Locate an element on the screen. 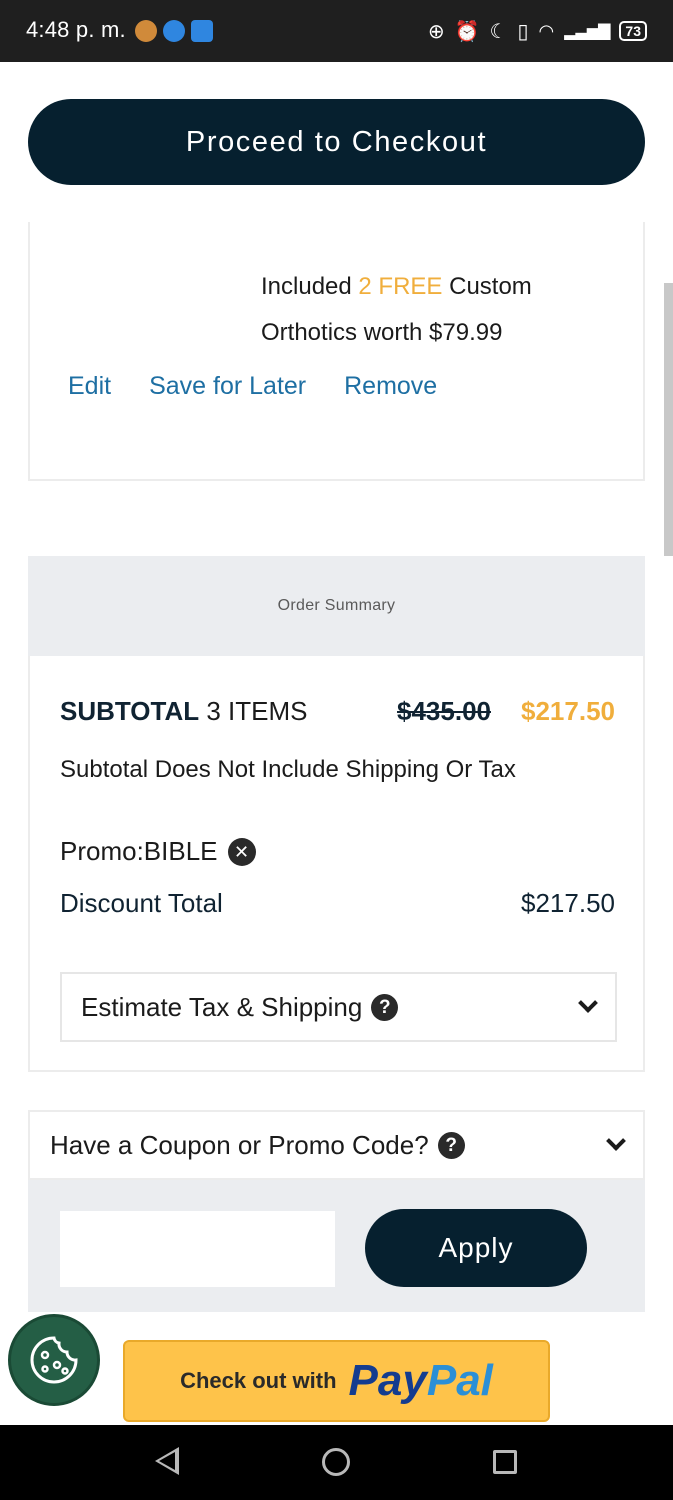 Image resolution: width=673 pixels, height=1500 pixels. subtotal-title: SUBTOTAL is located at coordinates (130, 711).